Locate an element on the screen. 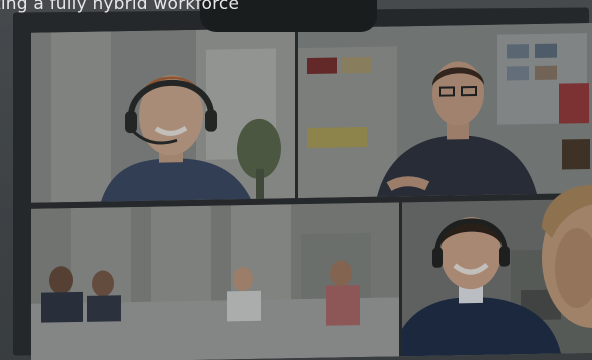  foreground-person-illustration is located at coordinates (567, 256).